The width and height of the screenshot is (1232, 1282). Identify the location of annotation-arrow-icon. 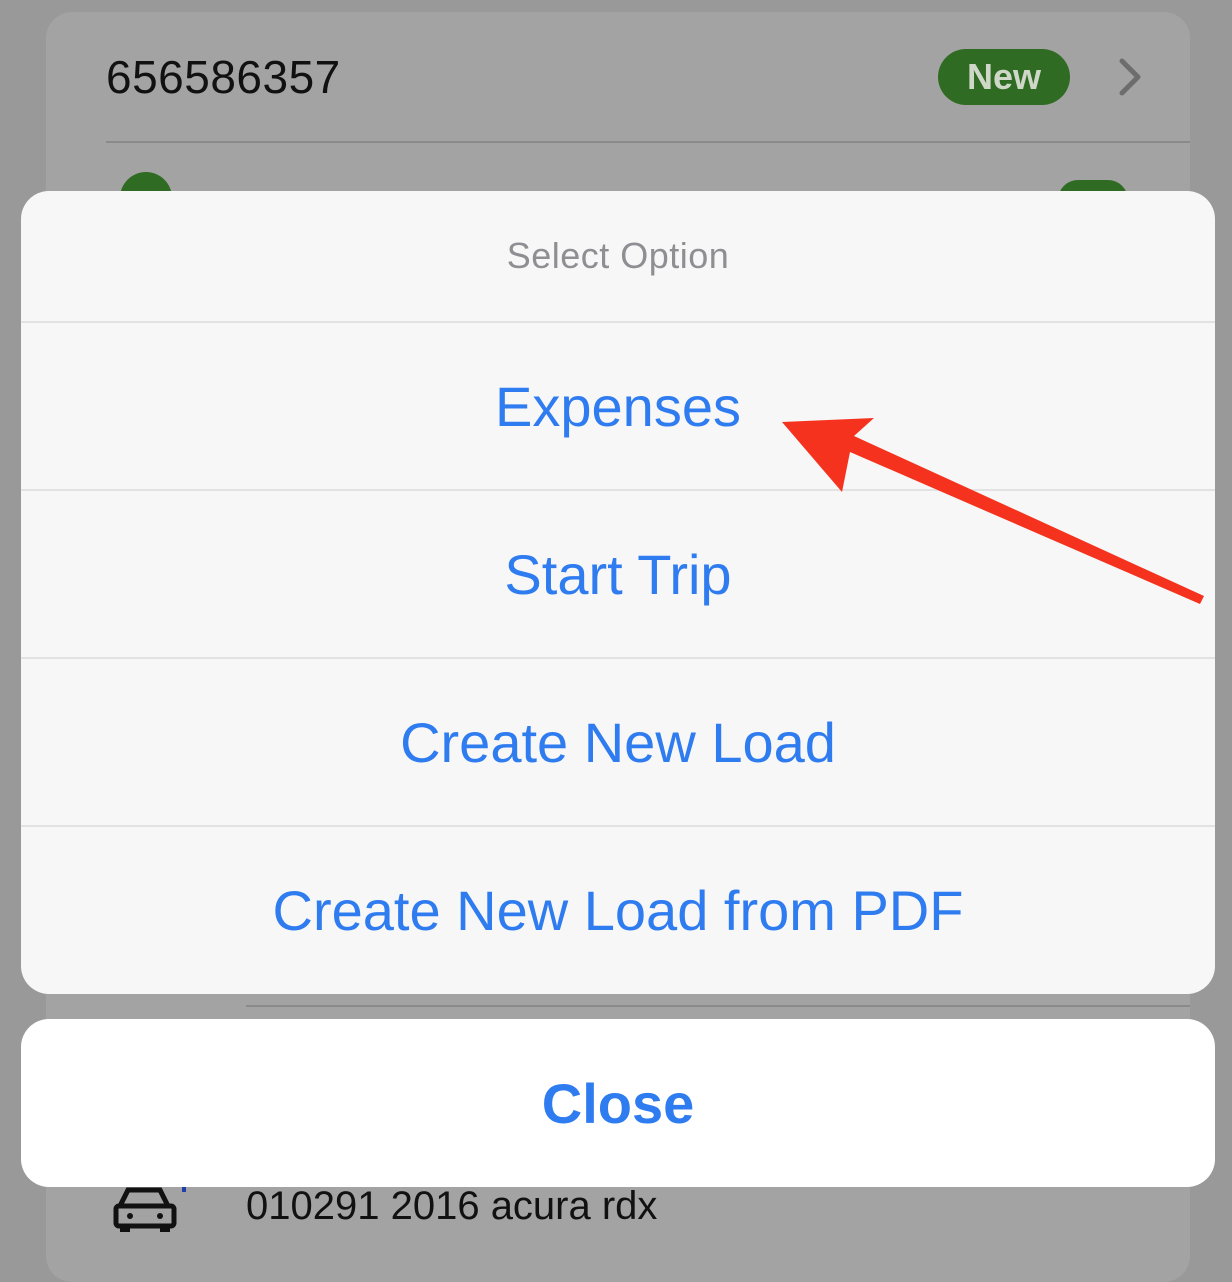
(993, 511).